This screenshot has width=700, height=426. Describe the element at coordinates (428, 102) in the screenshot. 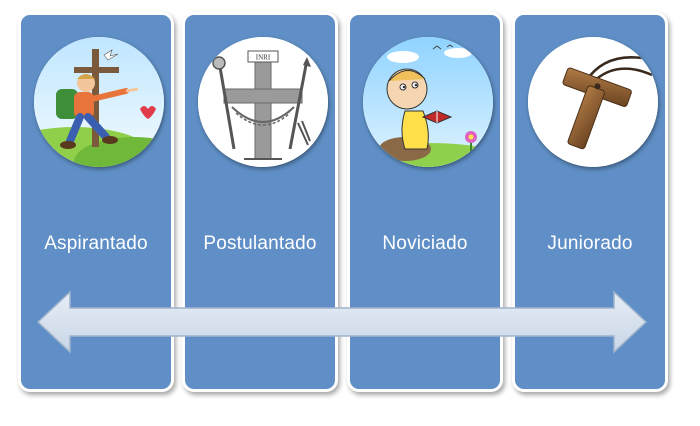

I see `child-reading-icon` at that location.